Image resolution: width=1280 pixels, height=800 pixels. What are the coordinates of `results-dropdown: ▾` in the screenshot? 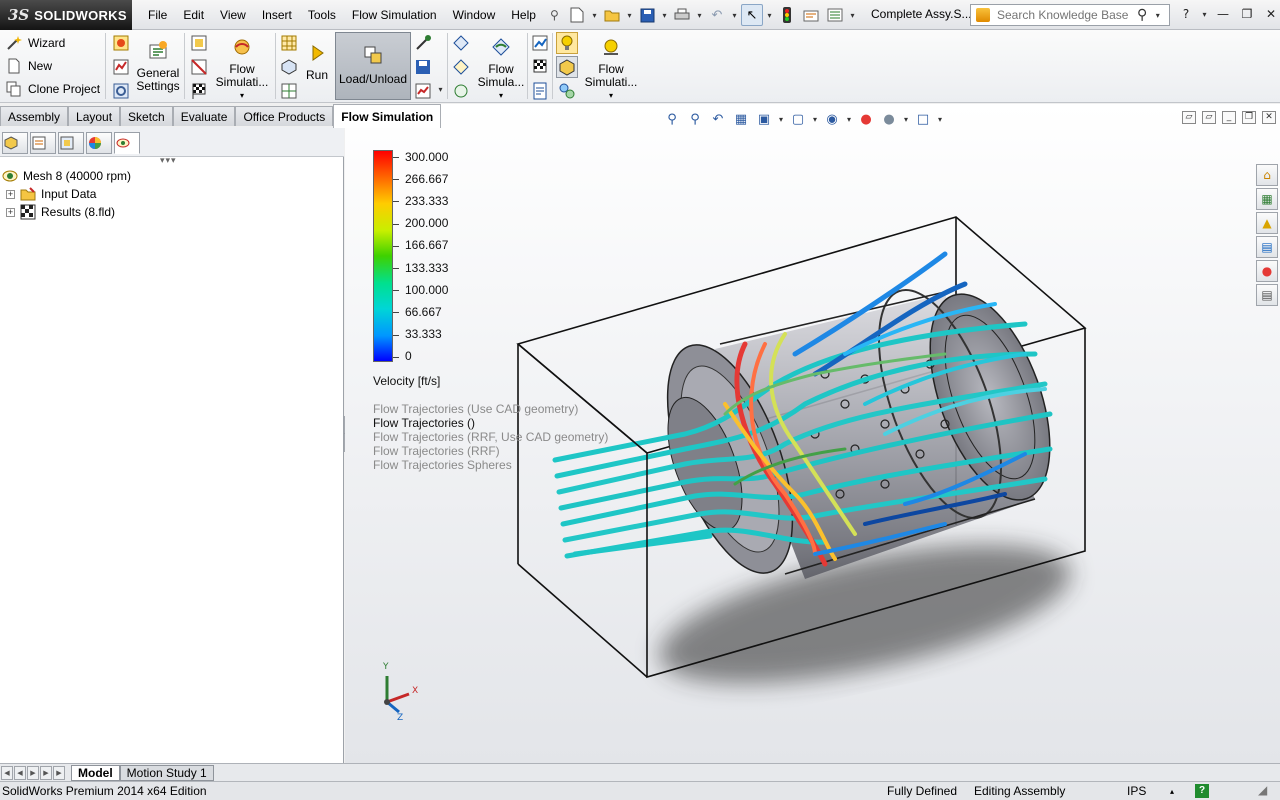 It's located at (440, 89).